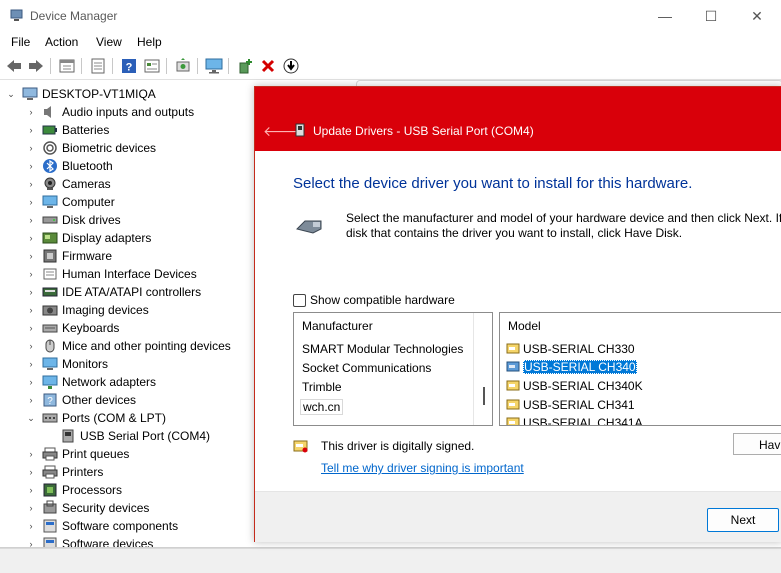 This screenshot has height=573, width=781. What do you see at coordinates (129, 66) in the screenshot?
I see `help-icon: ?` at bounding box center [129, 66].